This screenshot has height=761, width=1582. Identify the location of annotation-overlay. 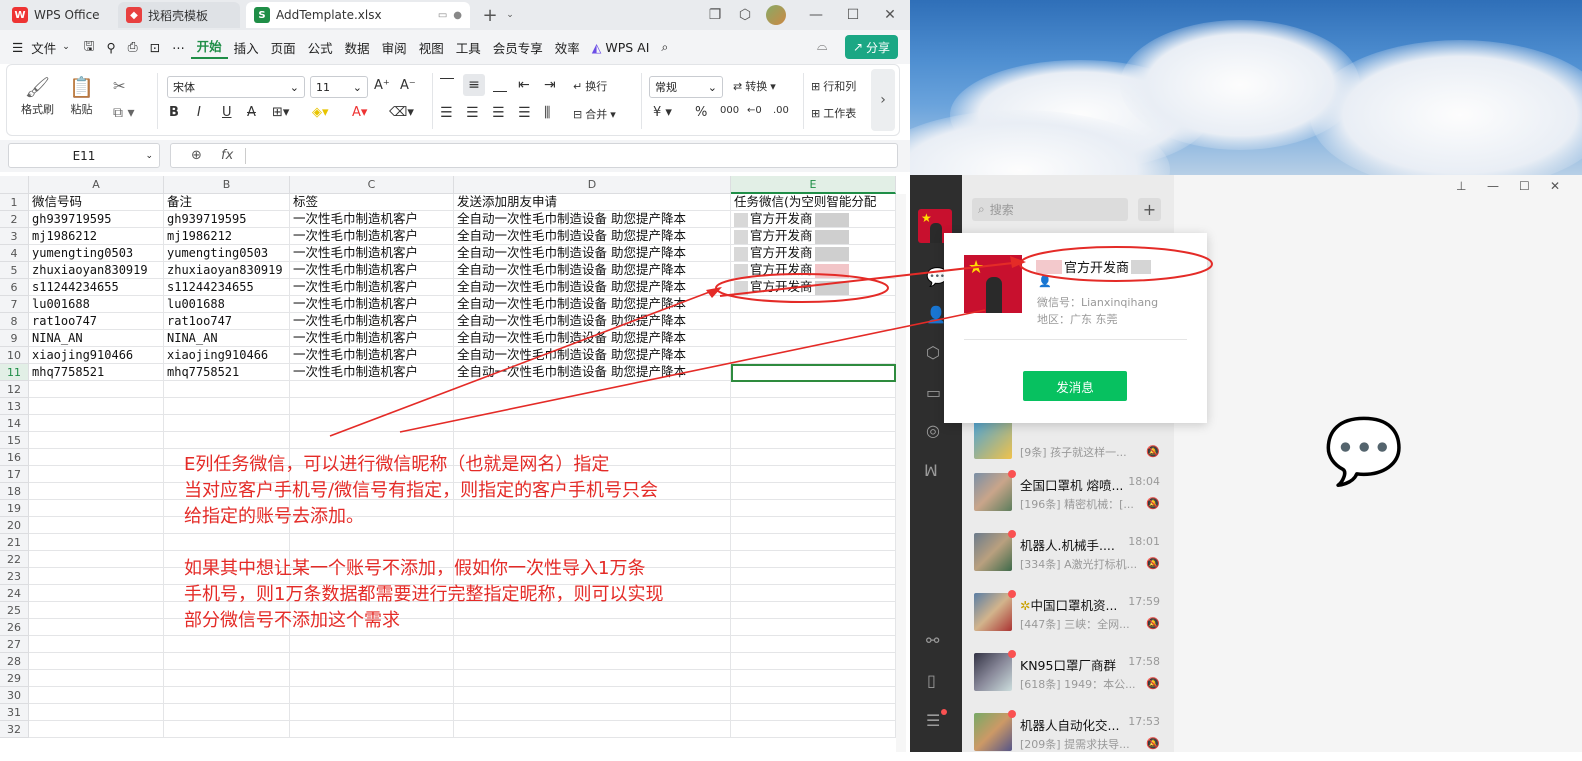
(771, 341).